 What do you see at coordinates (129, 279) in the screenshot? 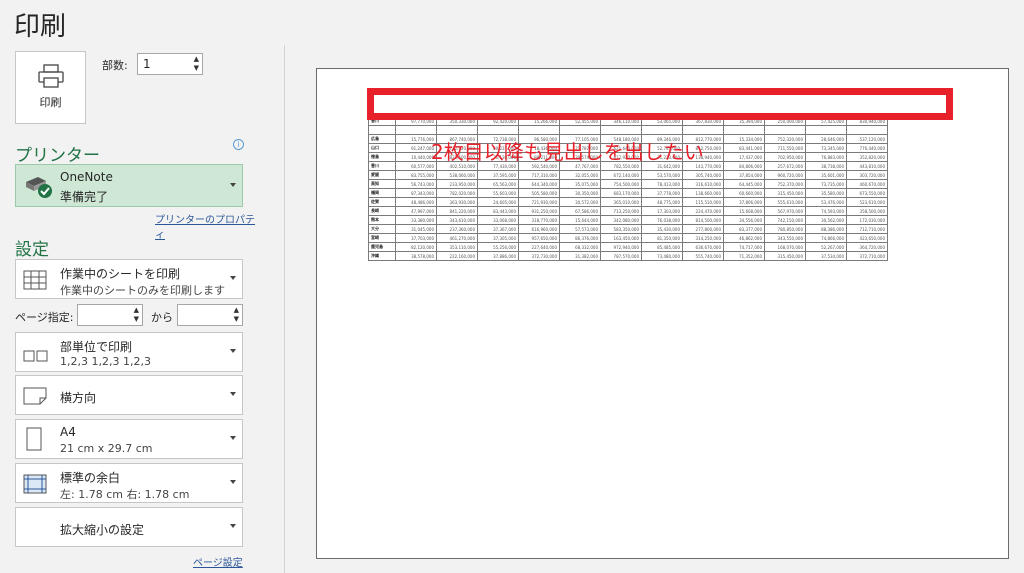
I see `print-what-dropdown: 作業中のシートを印刷 作業中のシートのみを印刷します` at bounding box center [129, 279].